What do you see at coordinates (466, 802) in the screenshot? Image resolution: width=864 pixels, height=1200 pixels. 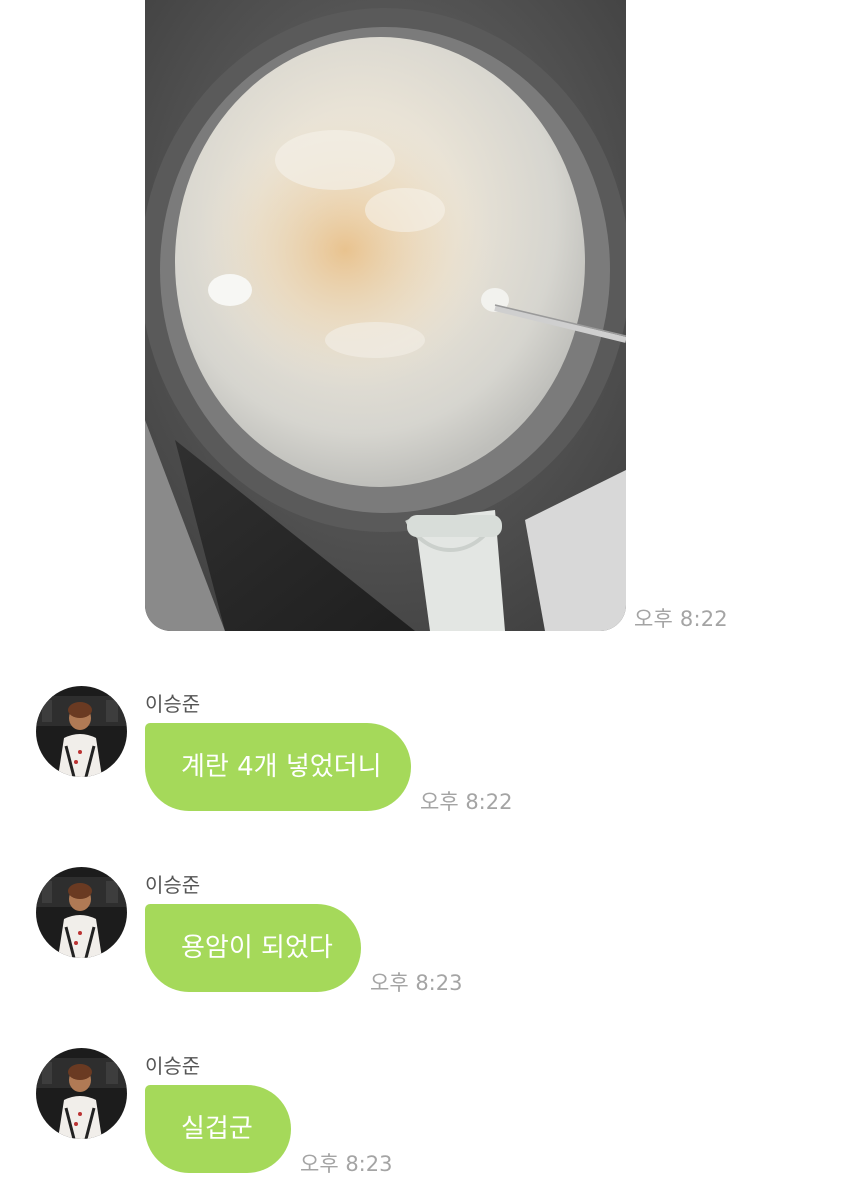 I see `message-timestamp: 오후 8:22` at bounding box center [466, 802].